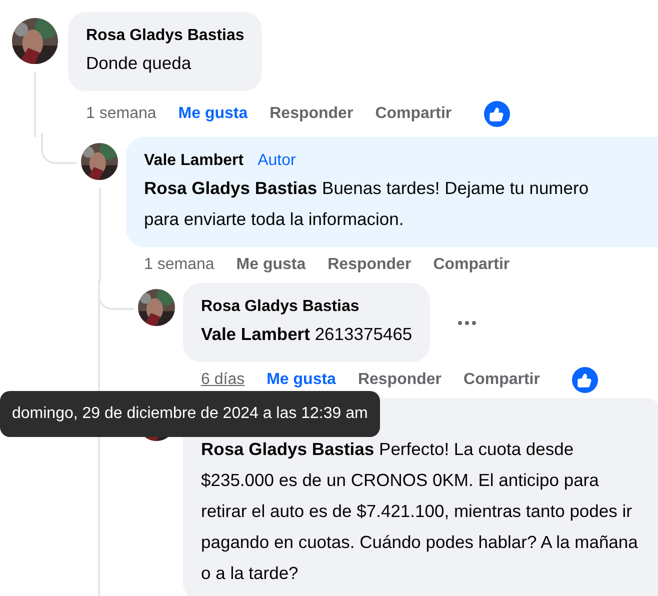 The image size is (658, 596). Describe the element at coordinates (190, 414) in the screenshot. I see `date-tooltip: domingo, 29 de diciembre de 2024 a las 12:39 am` at that location.